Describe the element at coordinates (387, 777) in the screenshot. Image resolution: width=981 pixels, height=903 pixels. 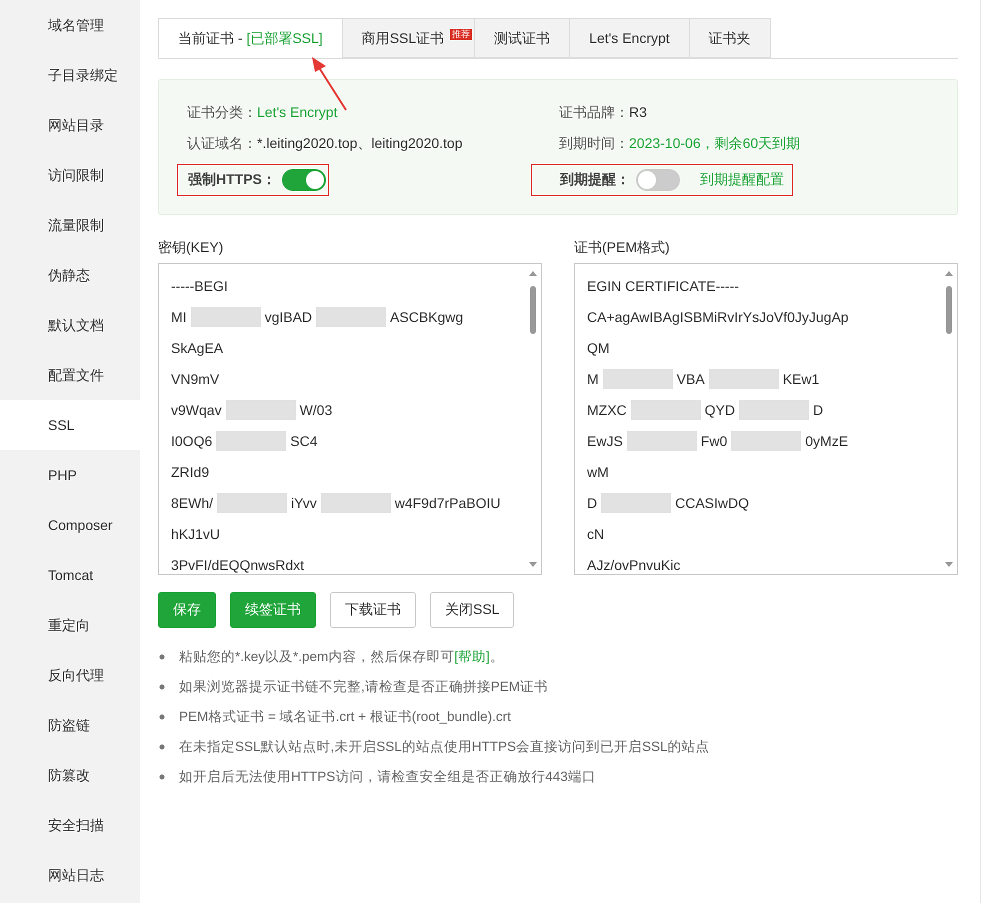
I see `note-text: 如开启后无法使用HTTPS访问，请检查安全组是否正确放行443端口` at that location.